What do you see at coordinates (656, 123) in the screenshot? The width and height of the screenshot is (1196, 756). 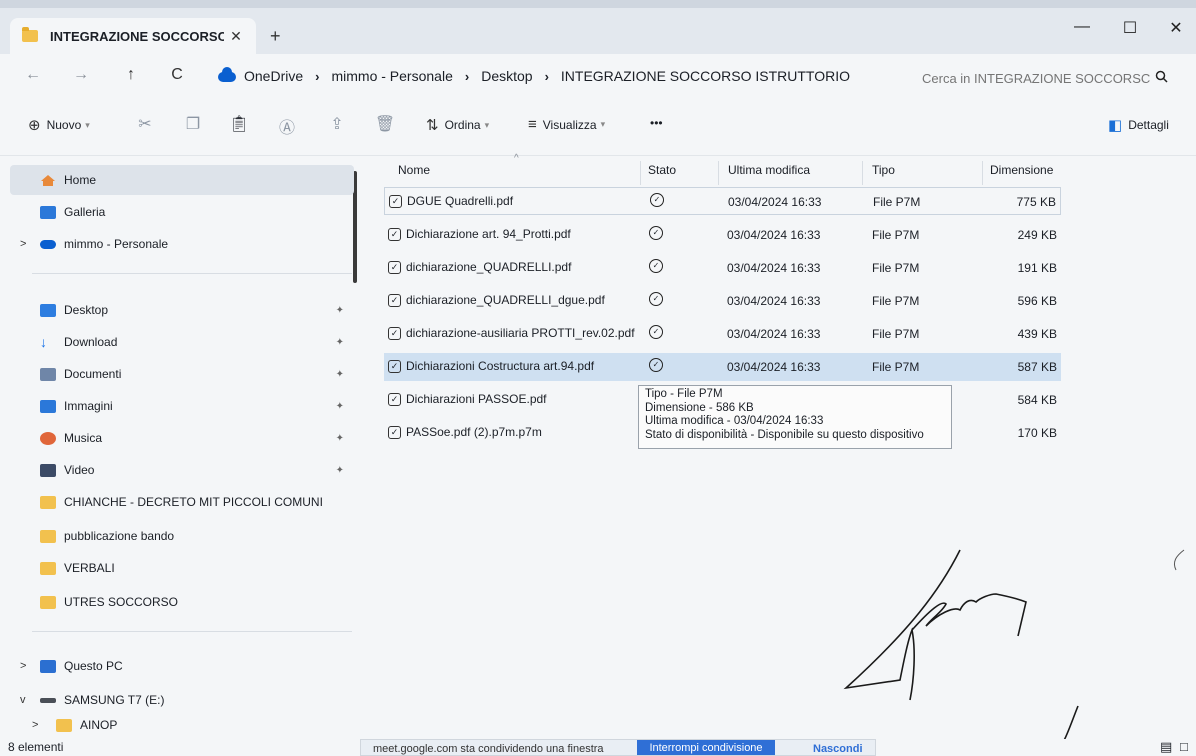 I see `more-options-button: •••` at bounding box center [656, 123].